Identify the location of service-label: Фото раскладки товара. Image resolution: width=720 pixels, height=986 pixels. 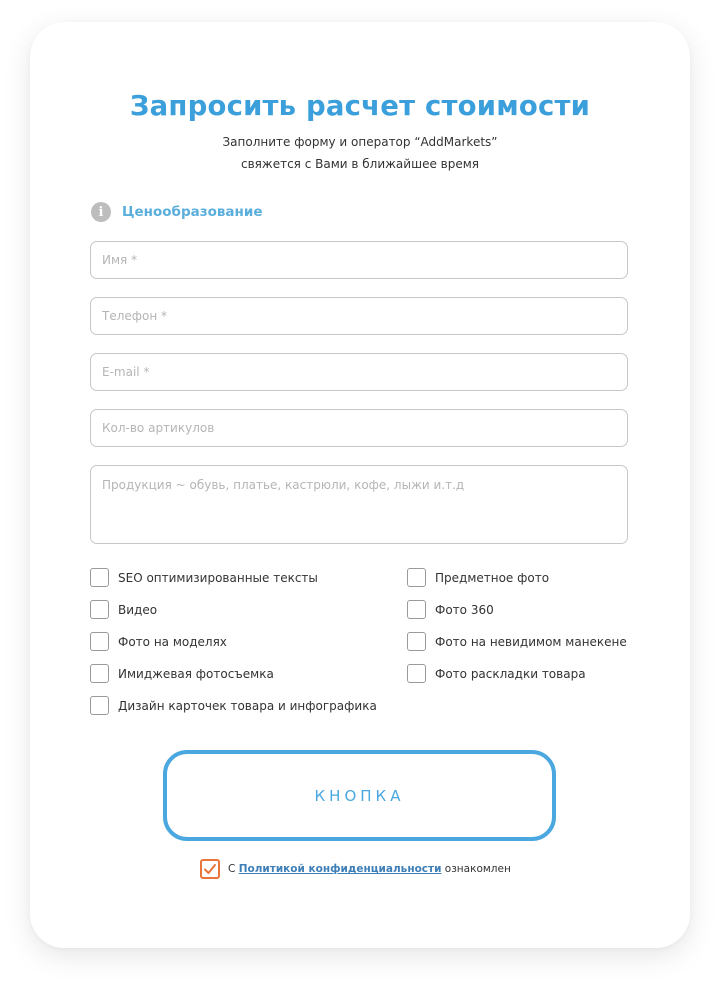
(510, 673).